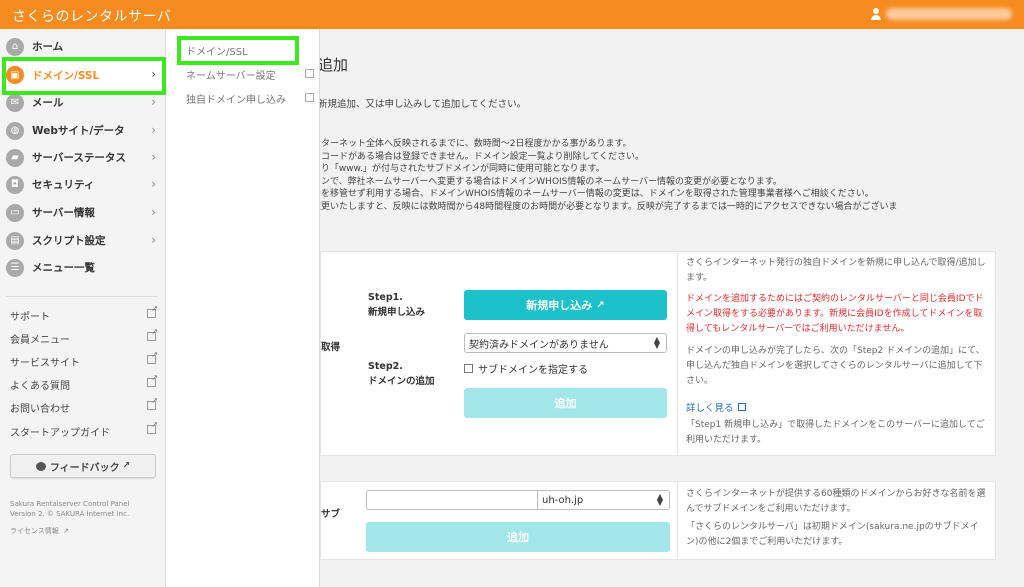 Image resolution: width=1024 pixels, height=587 pixels. What do you see at coordinates (559, 305) in the screenshot?
I see `button-label: 新規申し込み` at bounding box center [559, 305].